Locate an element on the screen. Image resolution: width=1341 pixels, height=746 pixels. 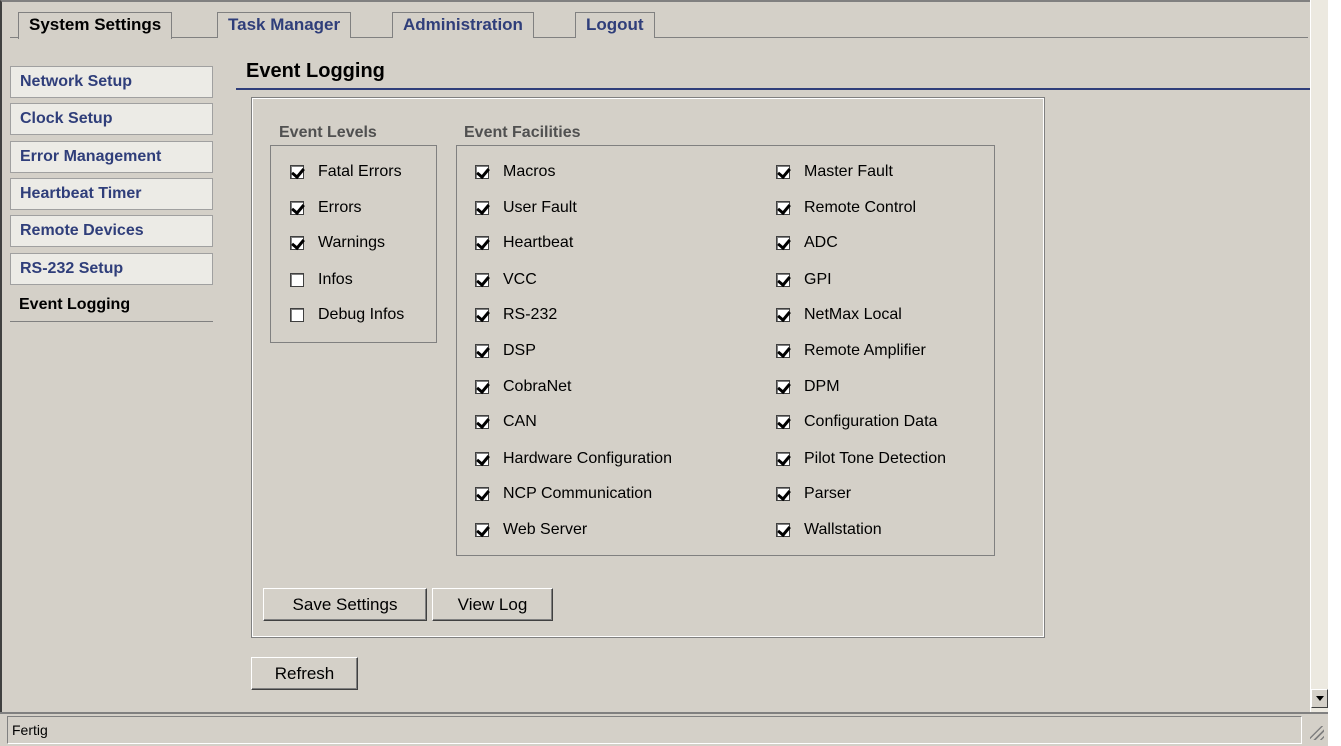
checkbox-dpm is located at coordinates (783, 387).